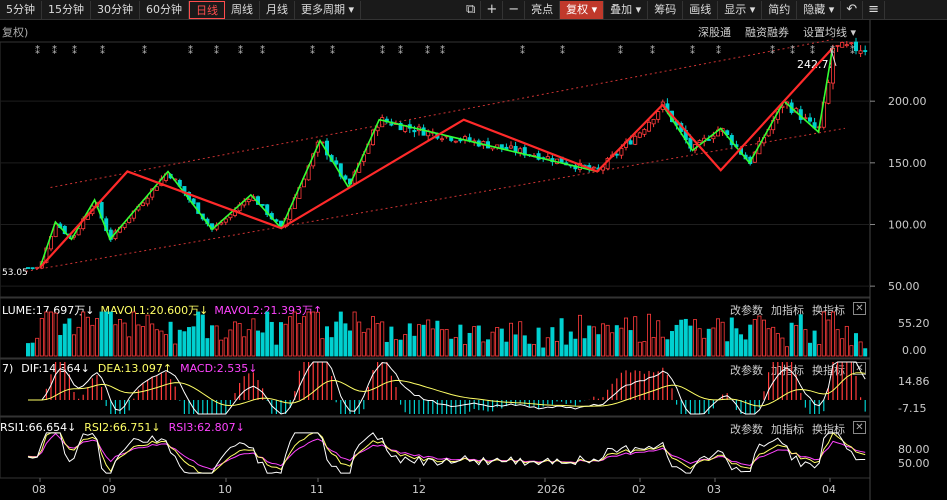 The width and height of the screenshot is (947, 500). Describe the element at coordinates (701, 9) in the screenshot. I see `draw-line-button: 画线` at that location.